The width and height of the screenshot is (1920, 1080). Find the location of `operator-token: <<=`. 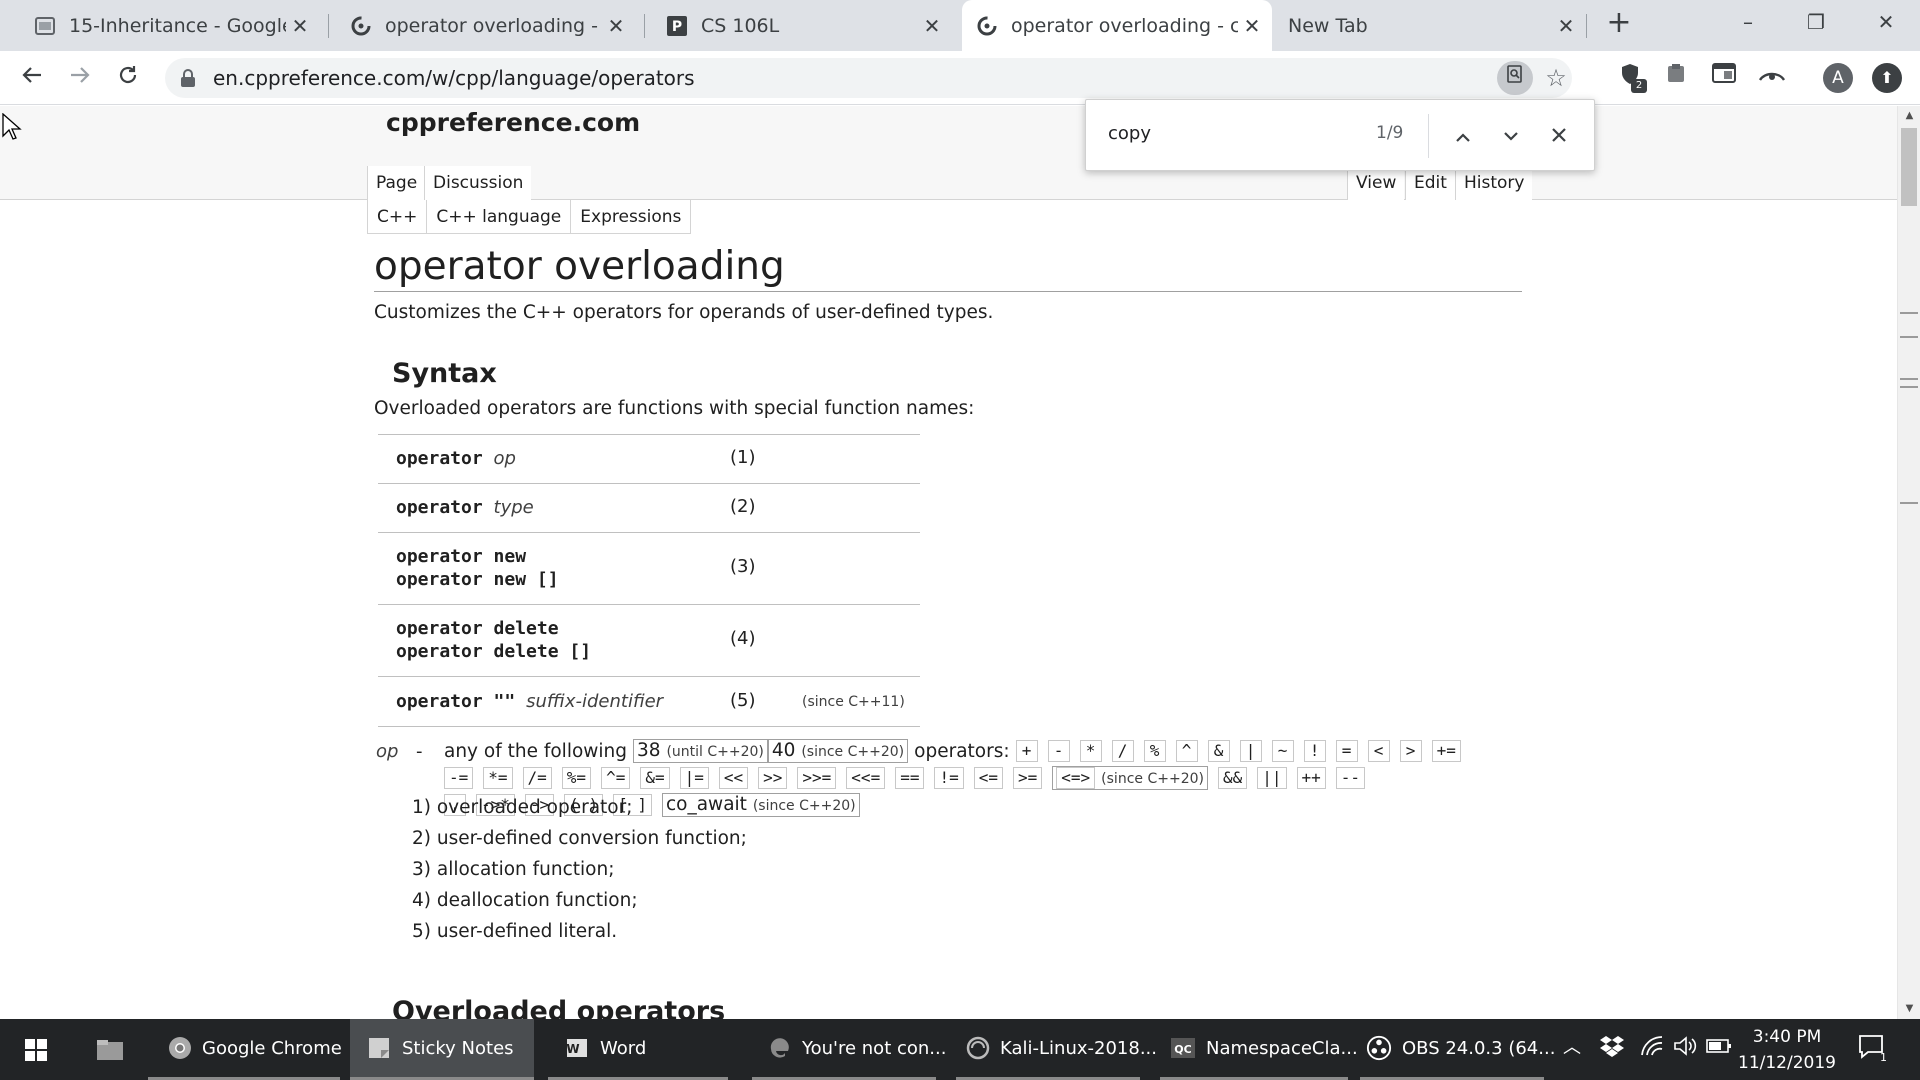

operator-token: <<= is located at coordinates (866, 778).